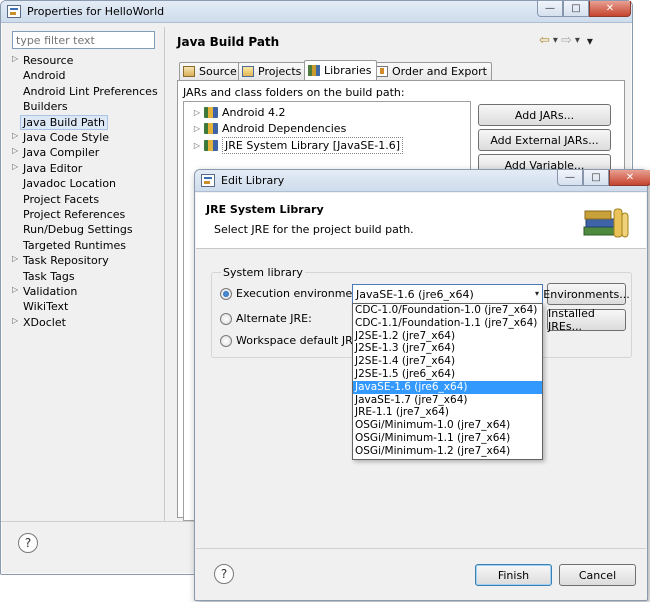 The height and width of the screenshot is (602, 650). I want to click on library-item-jre: ▷ JRE System Library [JavaSE-1.6], so click(297, 145).